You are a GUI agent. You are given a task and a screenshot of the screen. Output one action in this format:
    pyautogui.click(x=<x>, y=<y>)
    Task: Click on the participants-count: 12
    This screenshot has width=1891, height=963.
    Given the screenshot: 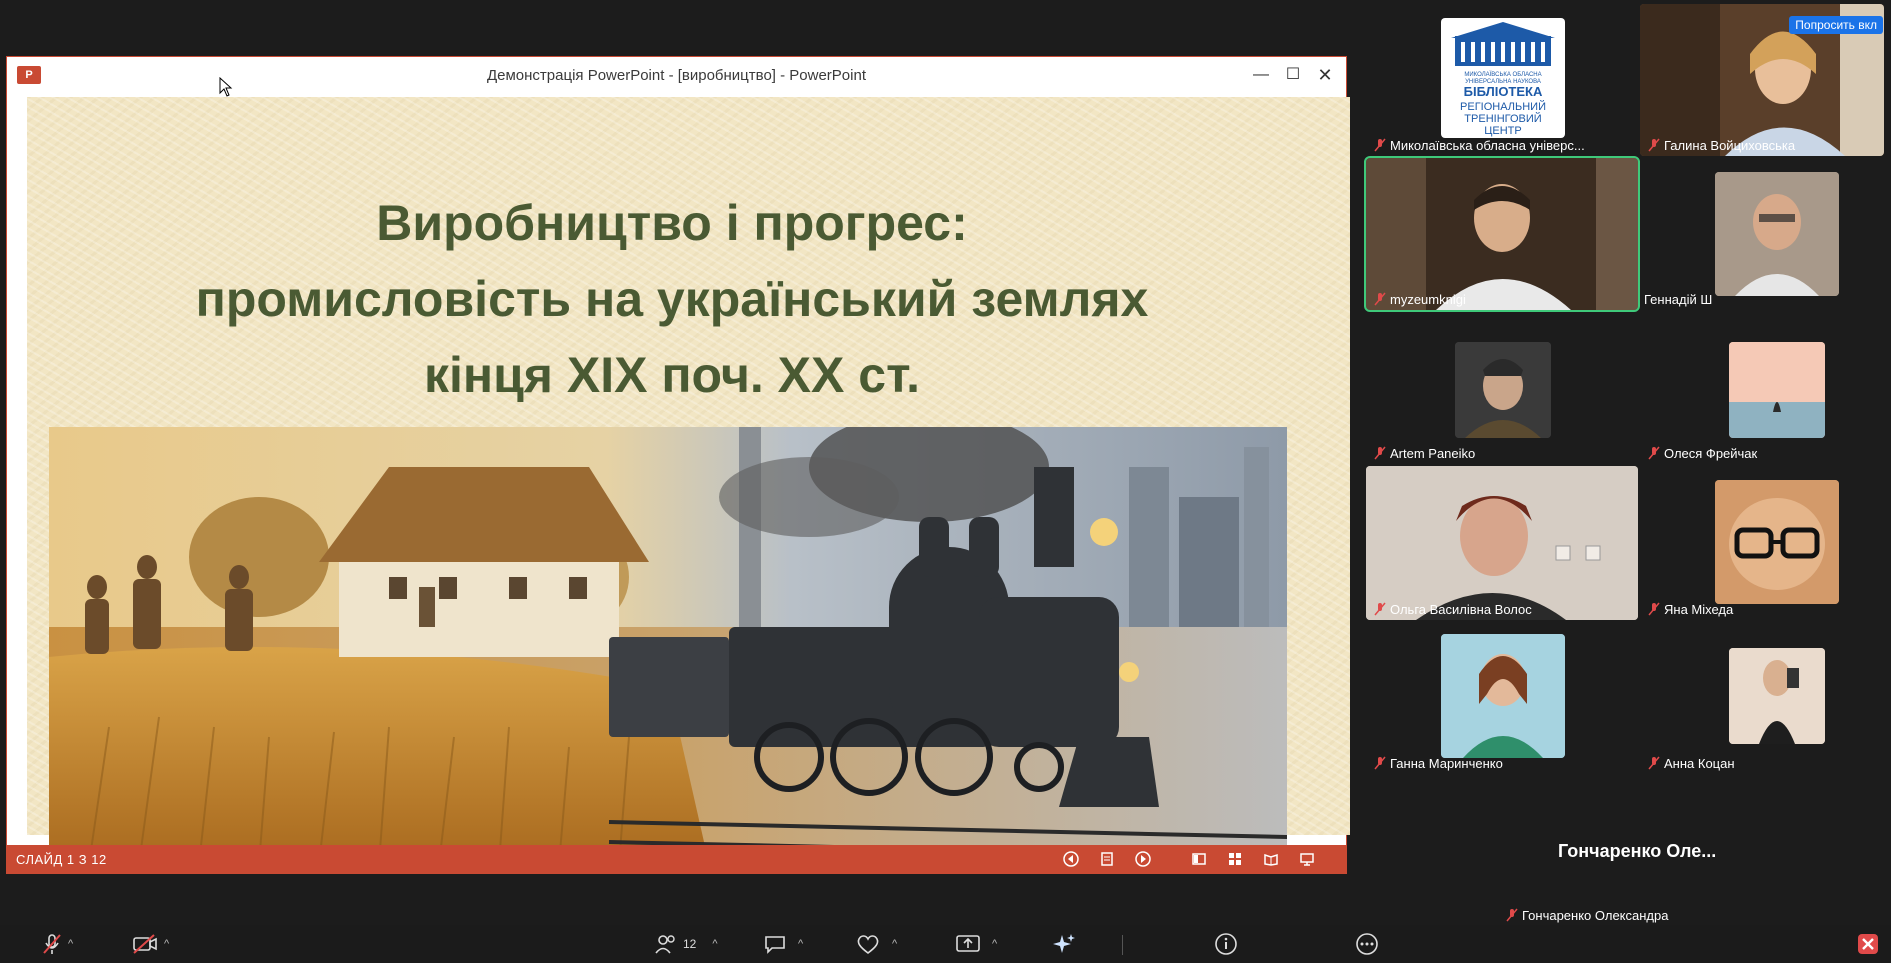 What is the action you would take?
    pyautogui.click(x=690, y=944)
    